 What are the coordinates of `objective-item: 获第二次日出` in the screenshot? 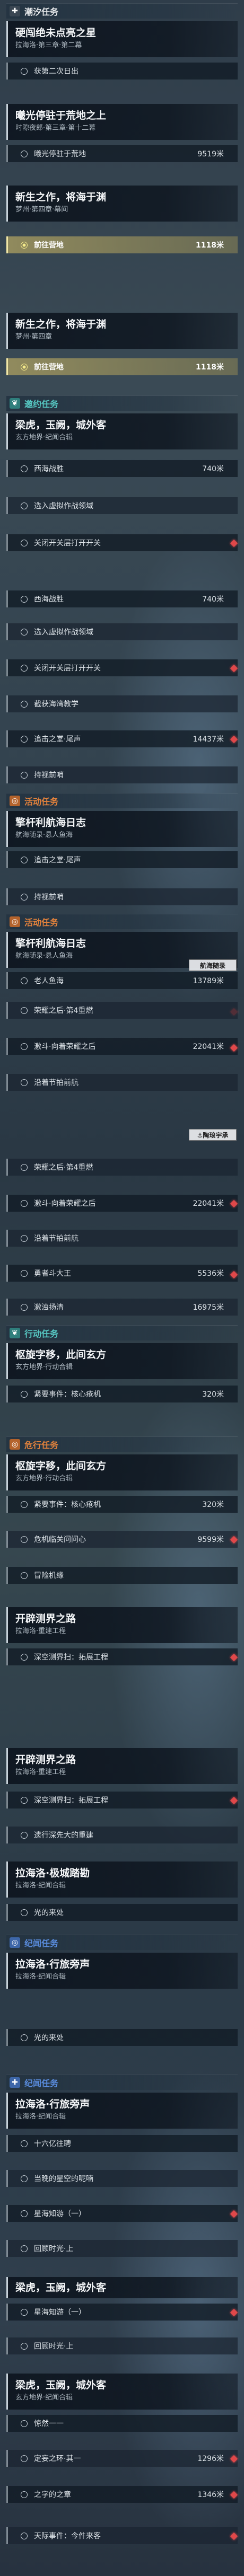 It's located at (122, 71).